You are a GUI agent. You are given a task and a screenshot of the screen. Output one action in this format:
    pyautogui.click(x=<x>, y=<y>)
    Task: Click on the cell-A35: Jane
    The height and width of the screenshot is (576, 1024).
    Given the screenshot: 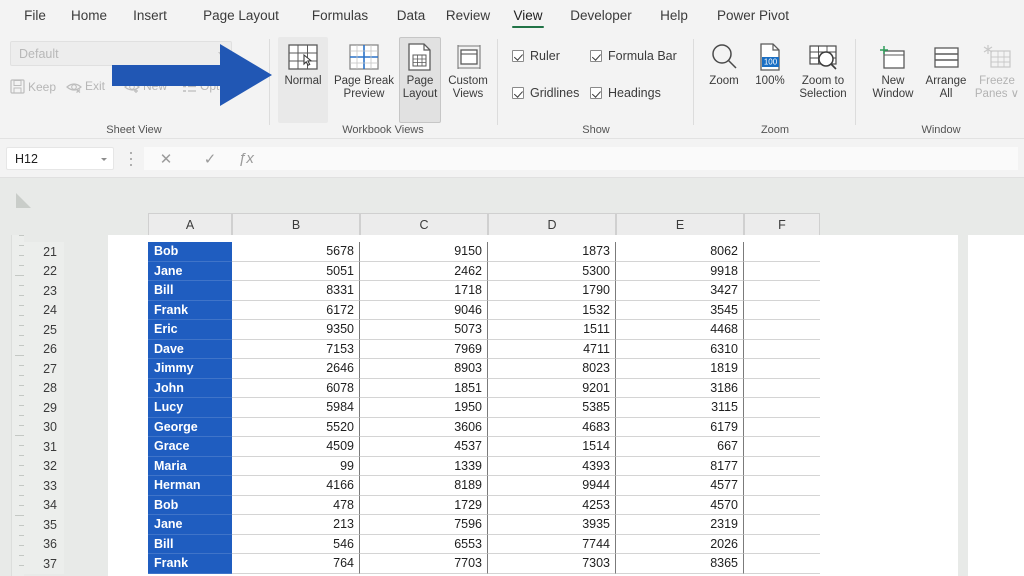 What is the action you would take?
    pyautogui.click(x=190, y=525)
    